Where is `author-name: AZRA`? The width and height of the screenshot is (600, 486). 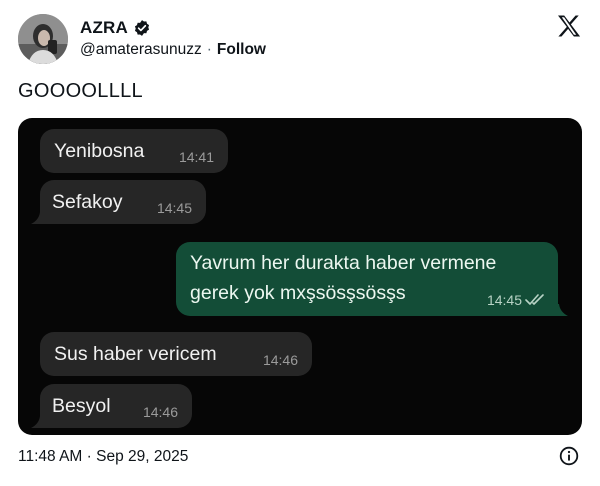
author-name: AZRA is located at coordinates (104, 28).